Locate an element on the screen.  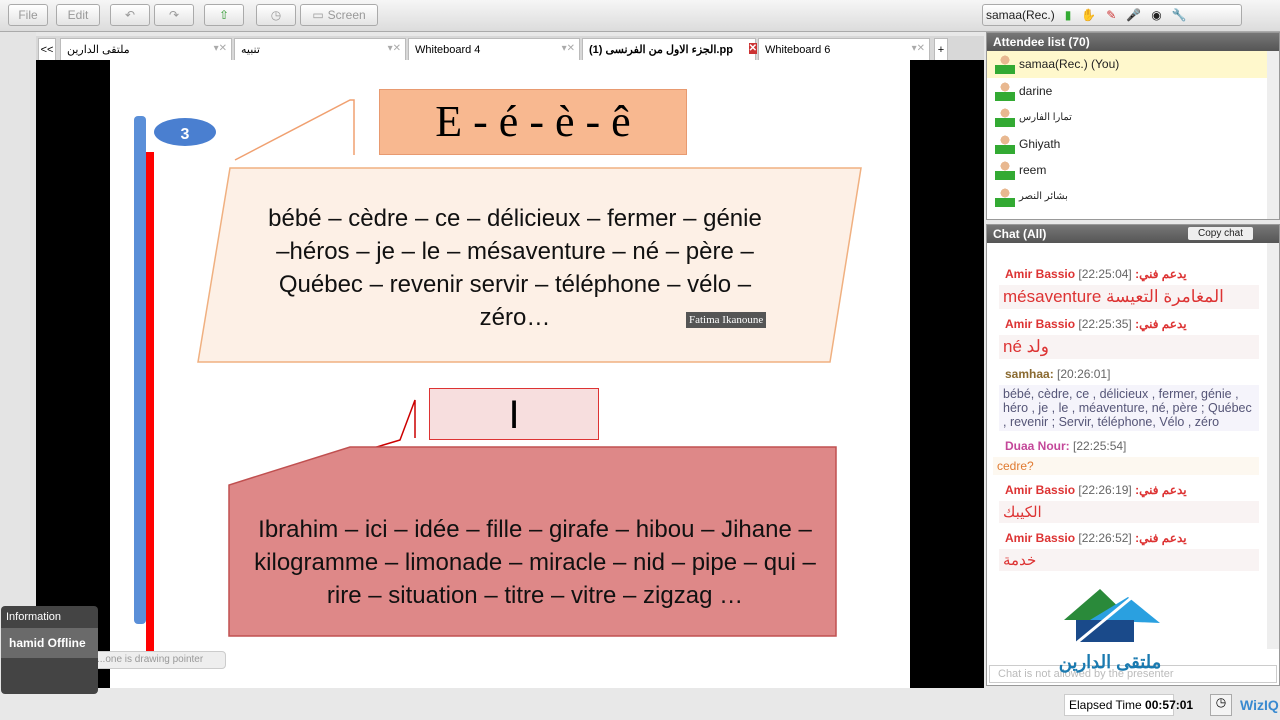
attendee-scrollbar is located at coordinates (1273, 135).